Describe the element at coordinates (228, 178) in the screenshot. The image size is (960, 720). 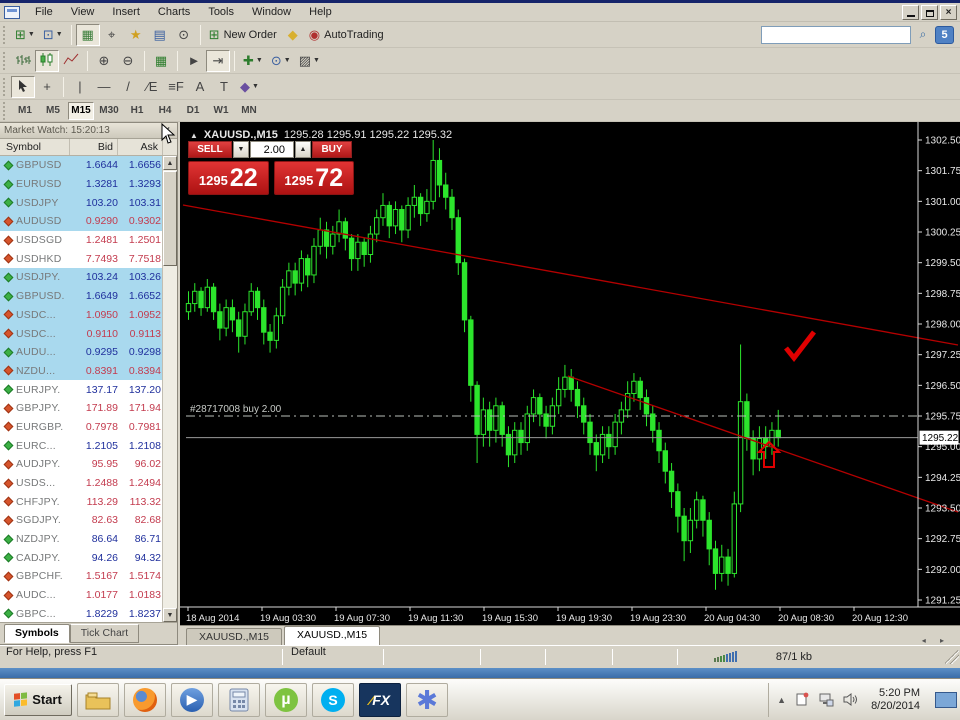
I see `sell-price-button: 1295 22` at that location.